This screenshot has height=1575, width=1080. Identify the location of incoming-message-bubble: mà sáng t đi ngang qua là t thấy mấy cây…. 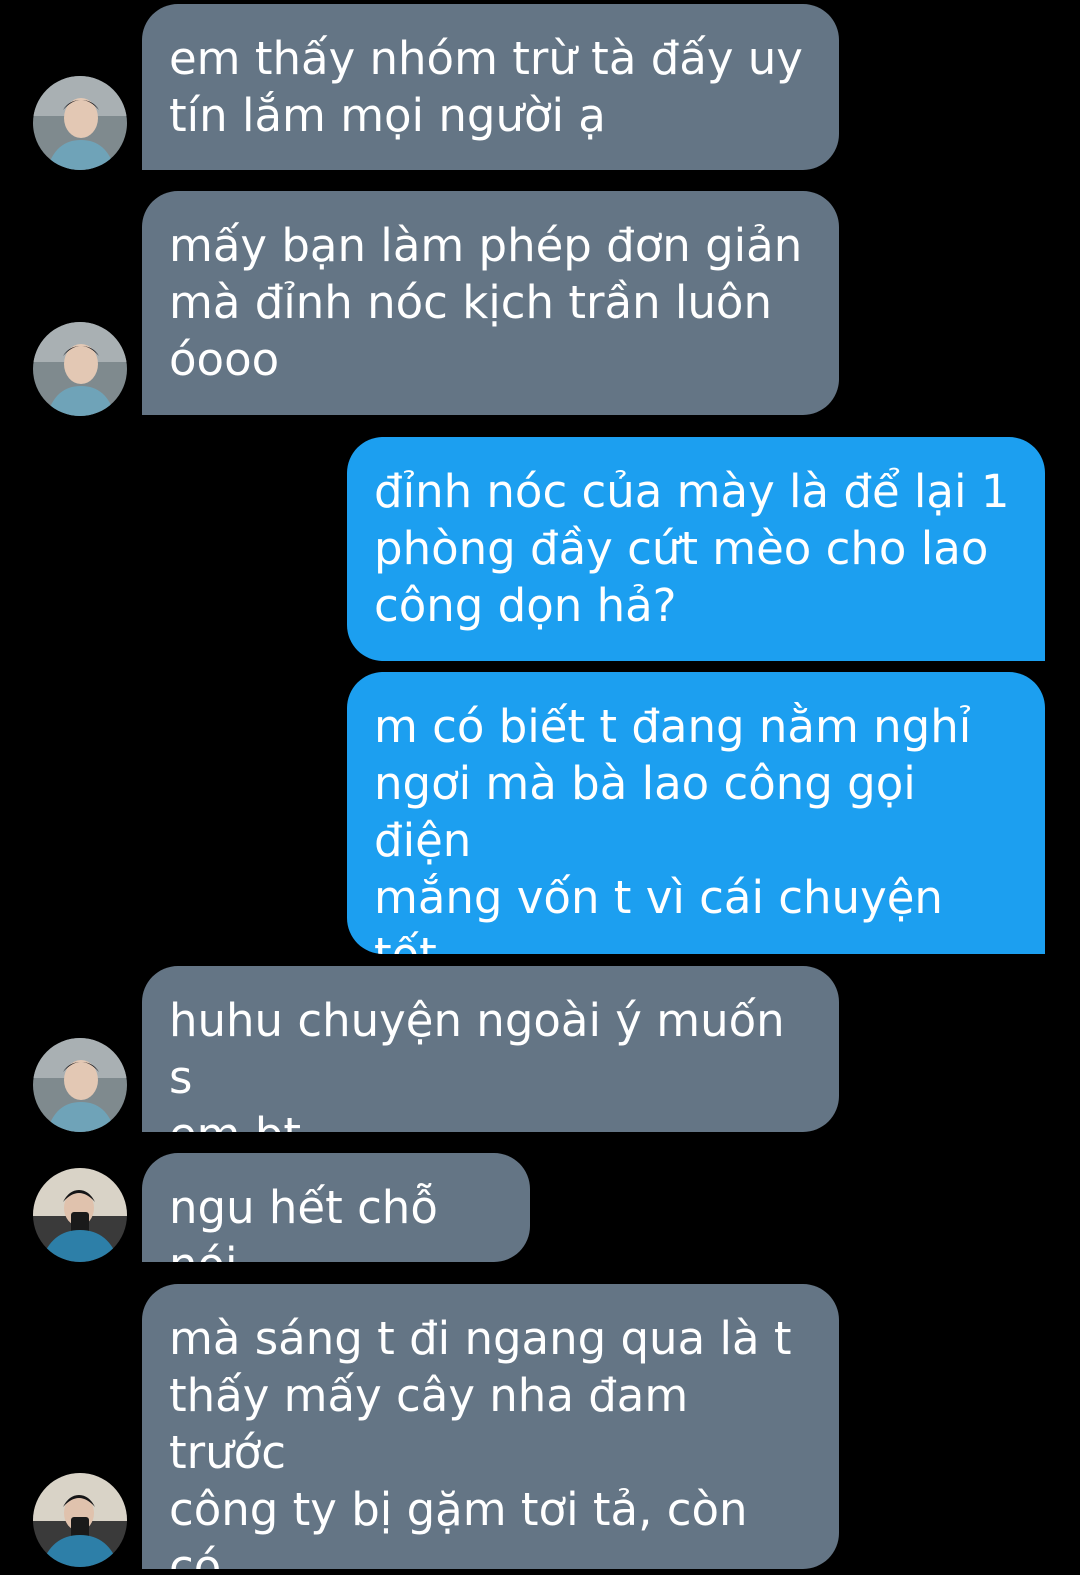
(490, 1426).